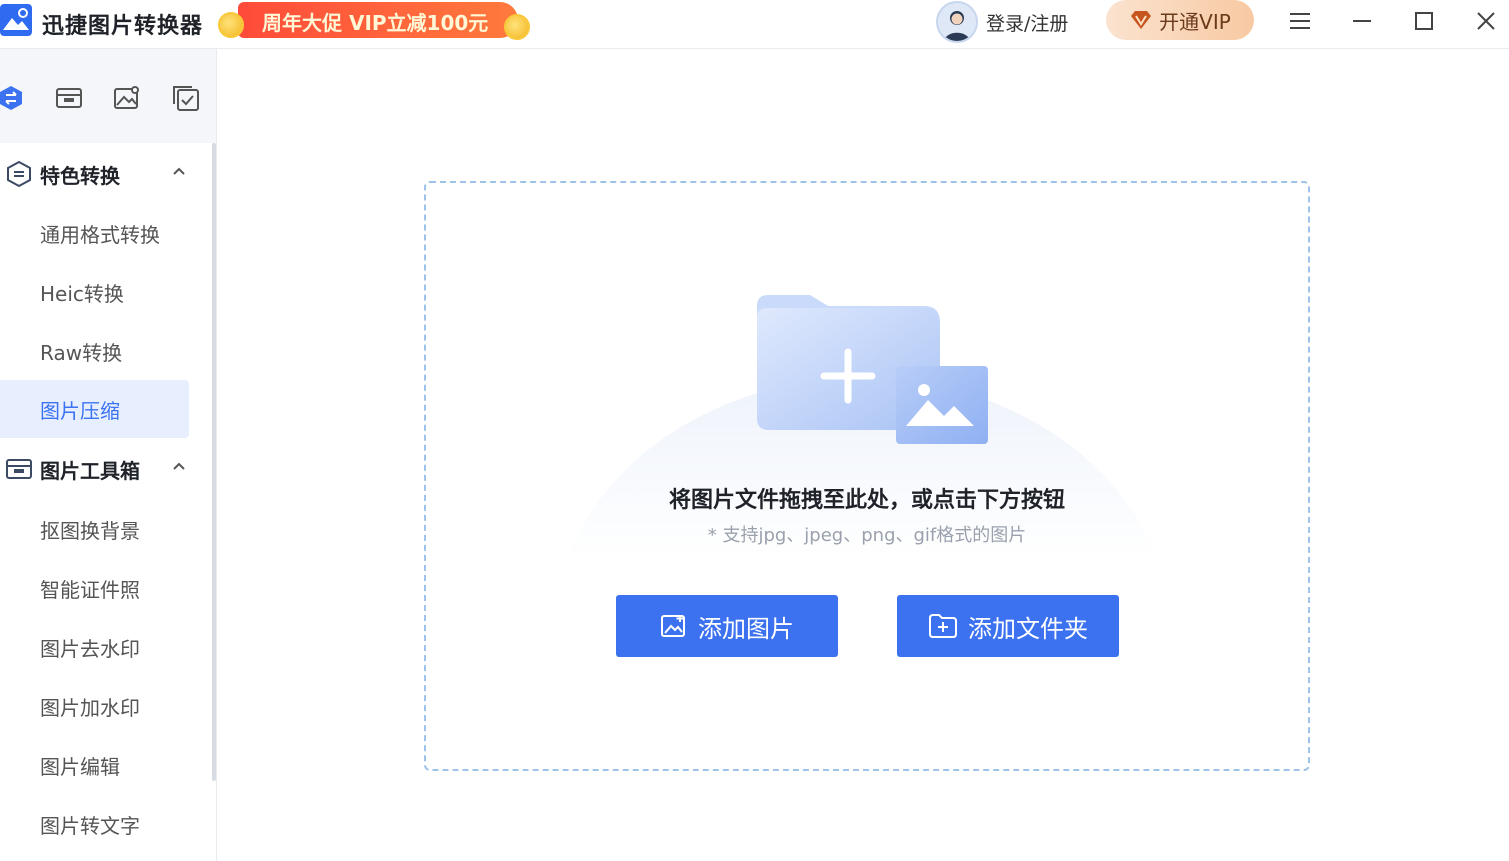 The height and width of the screenshot is (861, 1509). What do you see at coordinates (754, 24) in the screenshot?
I see `title-bar: 迅捷图片转换器 周年大促 VIP立减100元 登录/注册 开通VIP` at bounding box center [754, 24].